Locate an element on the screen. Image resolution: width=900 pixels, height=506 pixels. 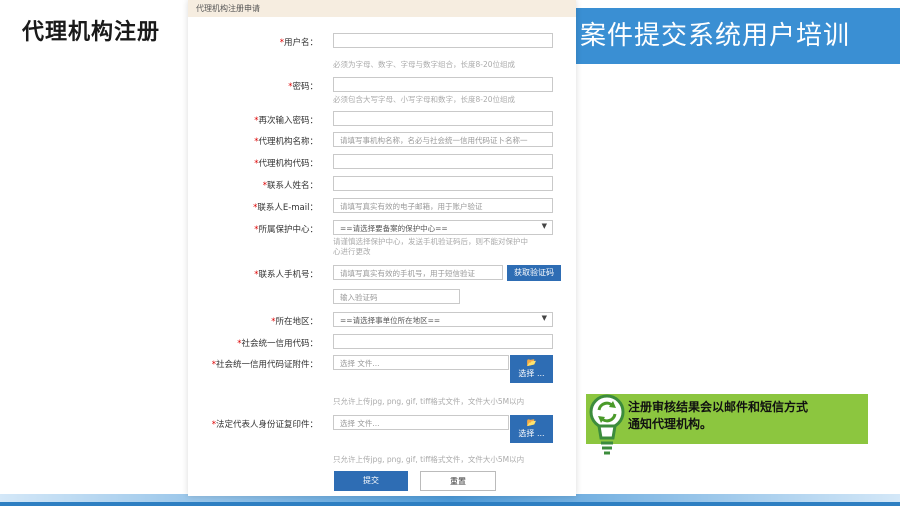
agency-code-label: *代理机构代码： is located at coordinates (286, 164).